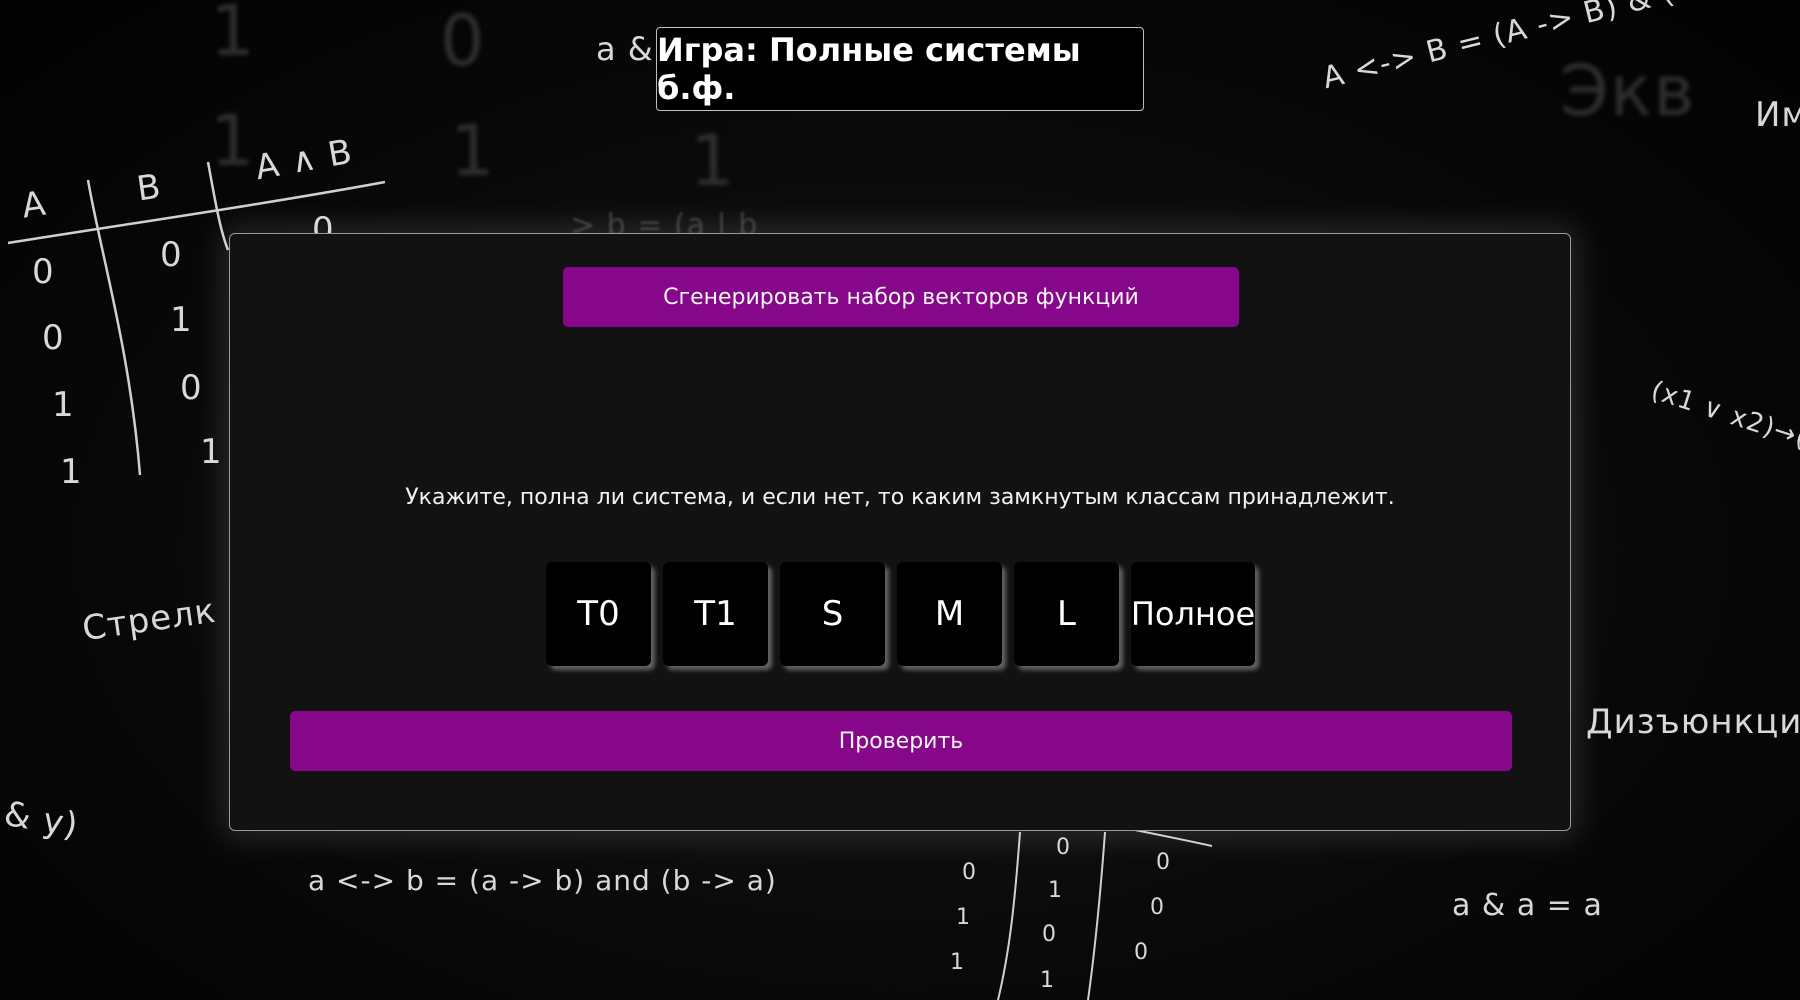 Image resolution: width=1800 pixels, height=1000 pixels. What do you see at coordinates (1063, 847) in the screenshot?
I see `bt-c2-0: 0` at bounding box center [1063, 847].